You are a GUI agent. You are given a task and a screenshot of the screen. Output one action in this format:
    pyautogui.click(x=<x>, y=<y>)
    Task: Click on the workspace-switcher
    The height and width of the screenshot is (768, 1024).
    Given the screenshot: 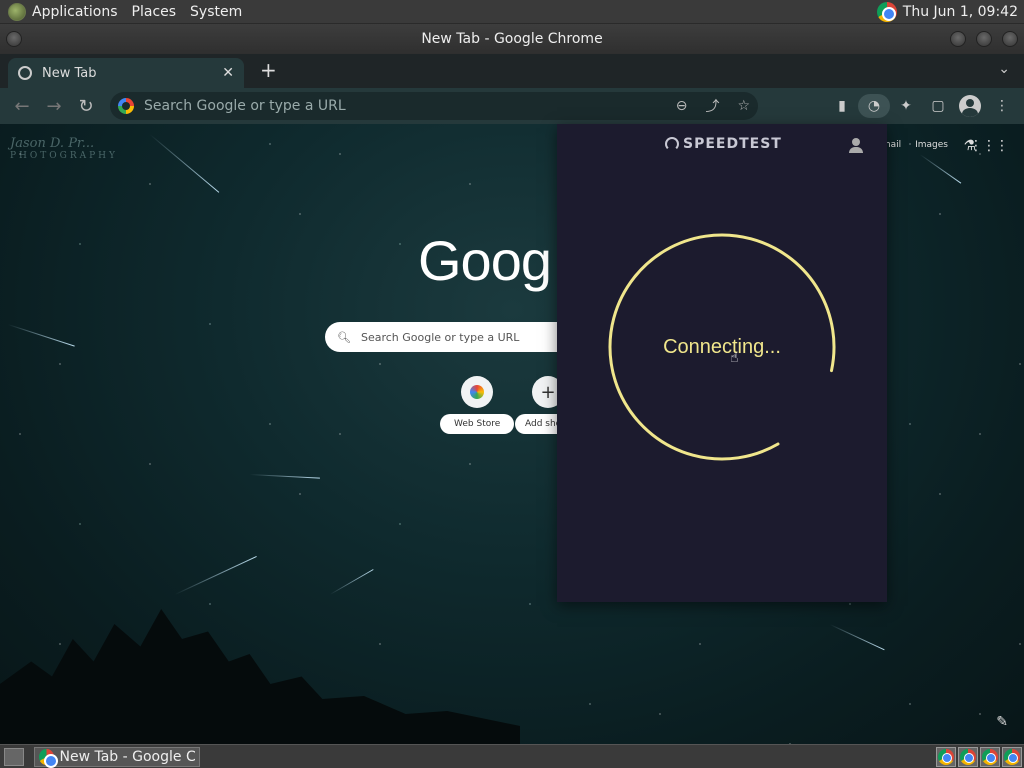 What is the action you would take?
    pyautogui.click(x=979, y=756)
    